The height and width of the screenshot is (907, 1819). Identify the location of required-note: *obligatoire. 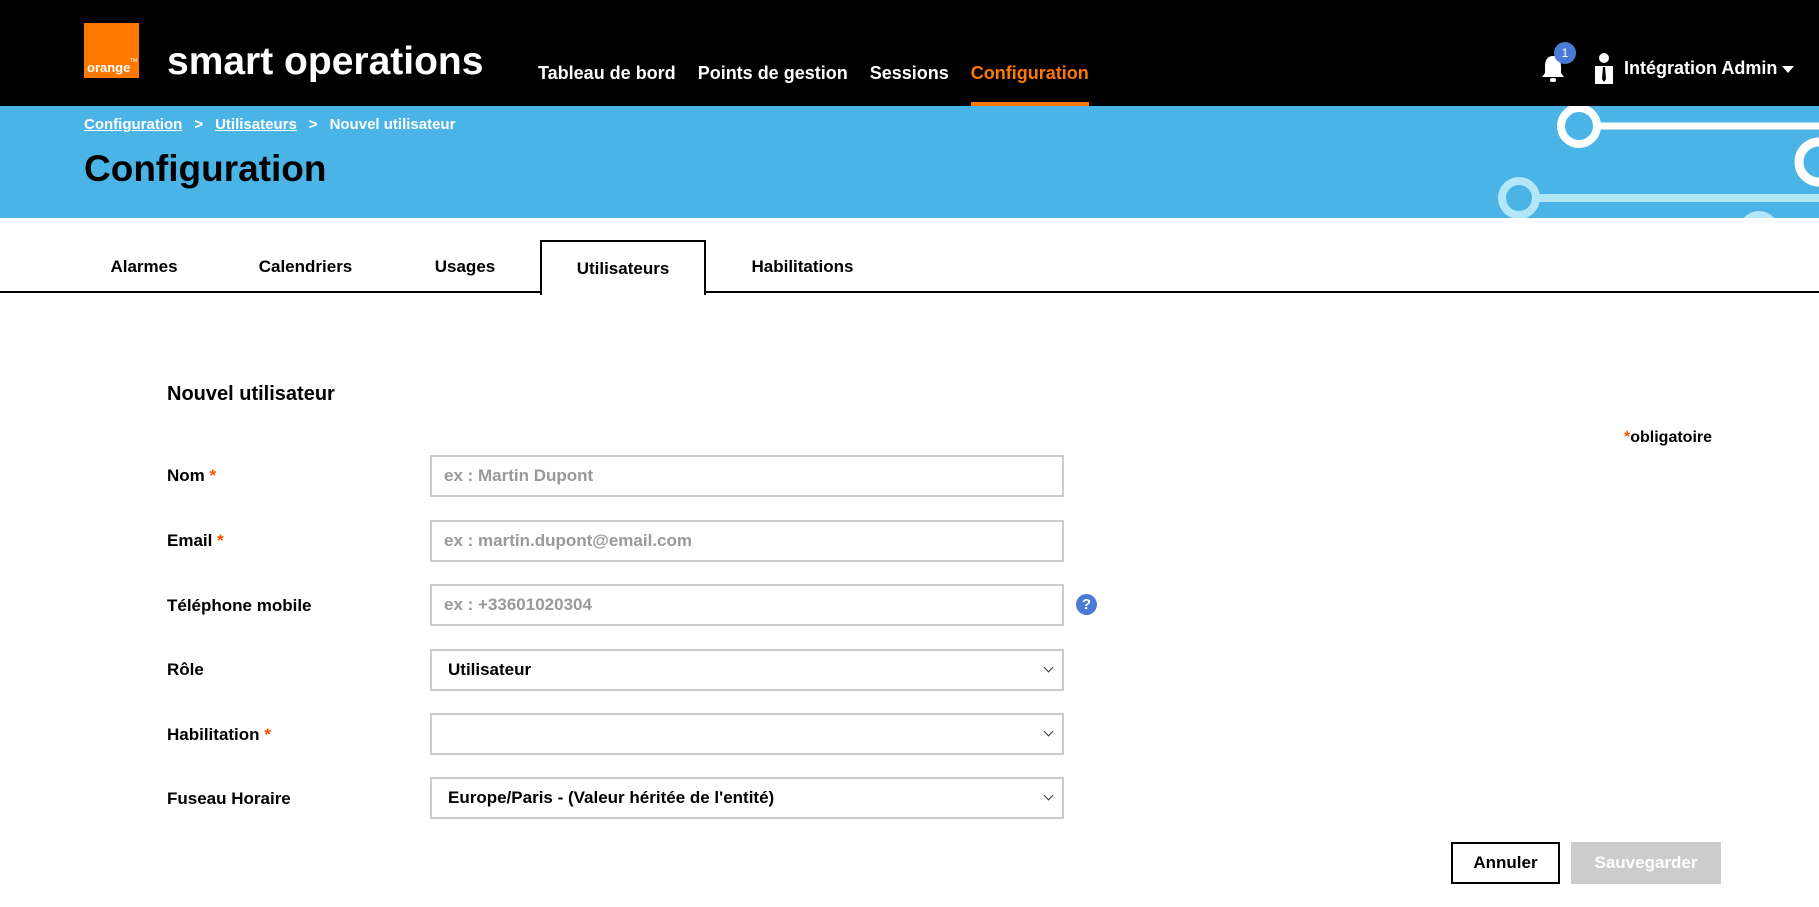
(1668, 438).